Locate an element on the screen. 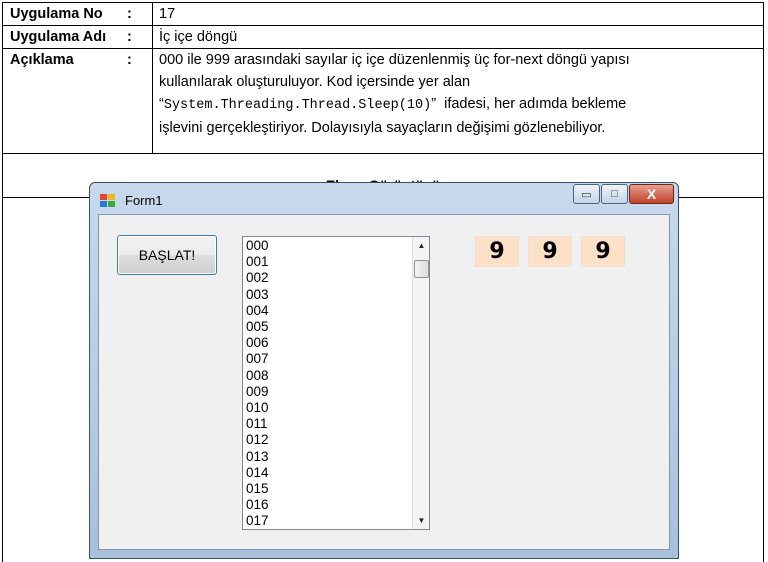 The height and width of the screenshot is (562, 768). list-item: 002 is located at coordinates (257, 278).